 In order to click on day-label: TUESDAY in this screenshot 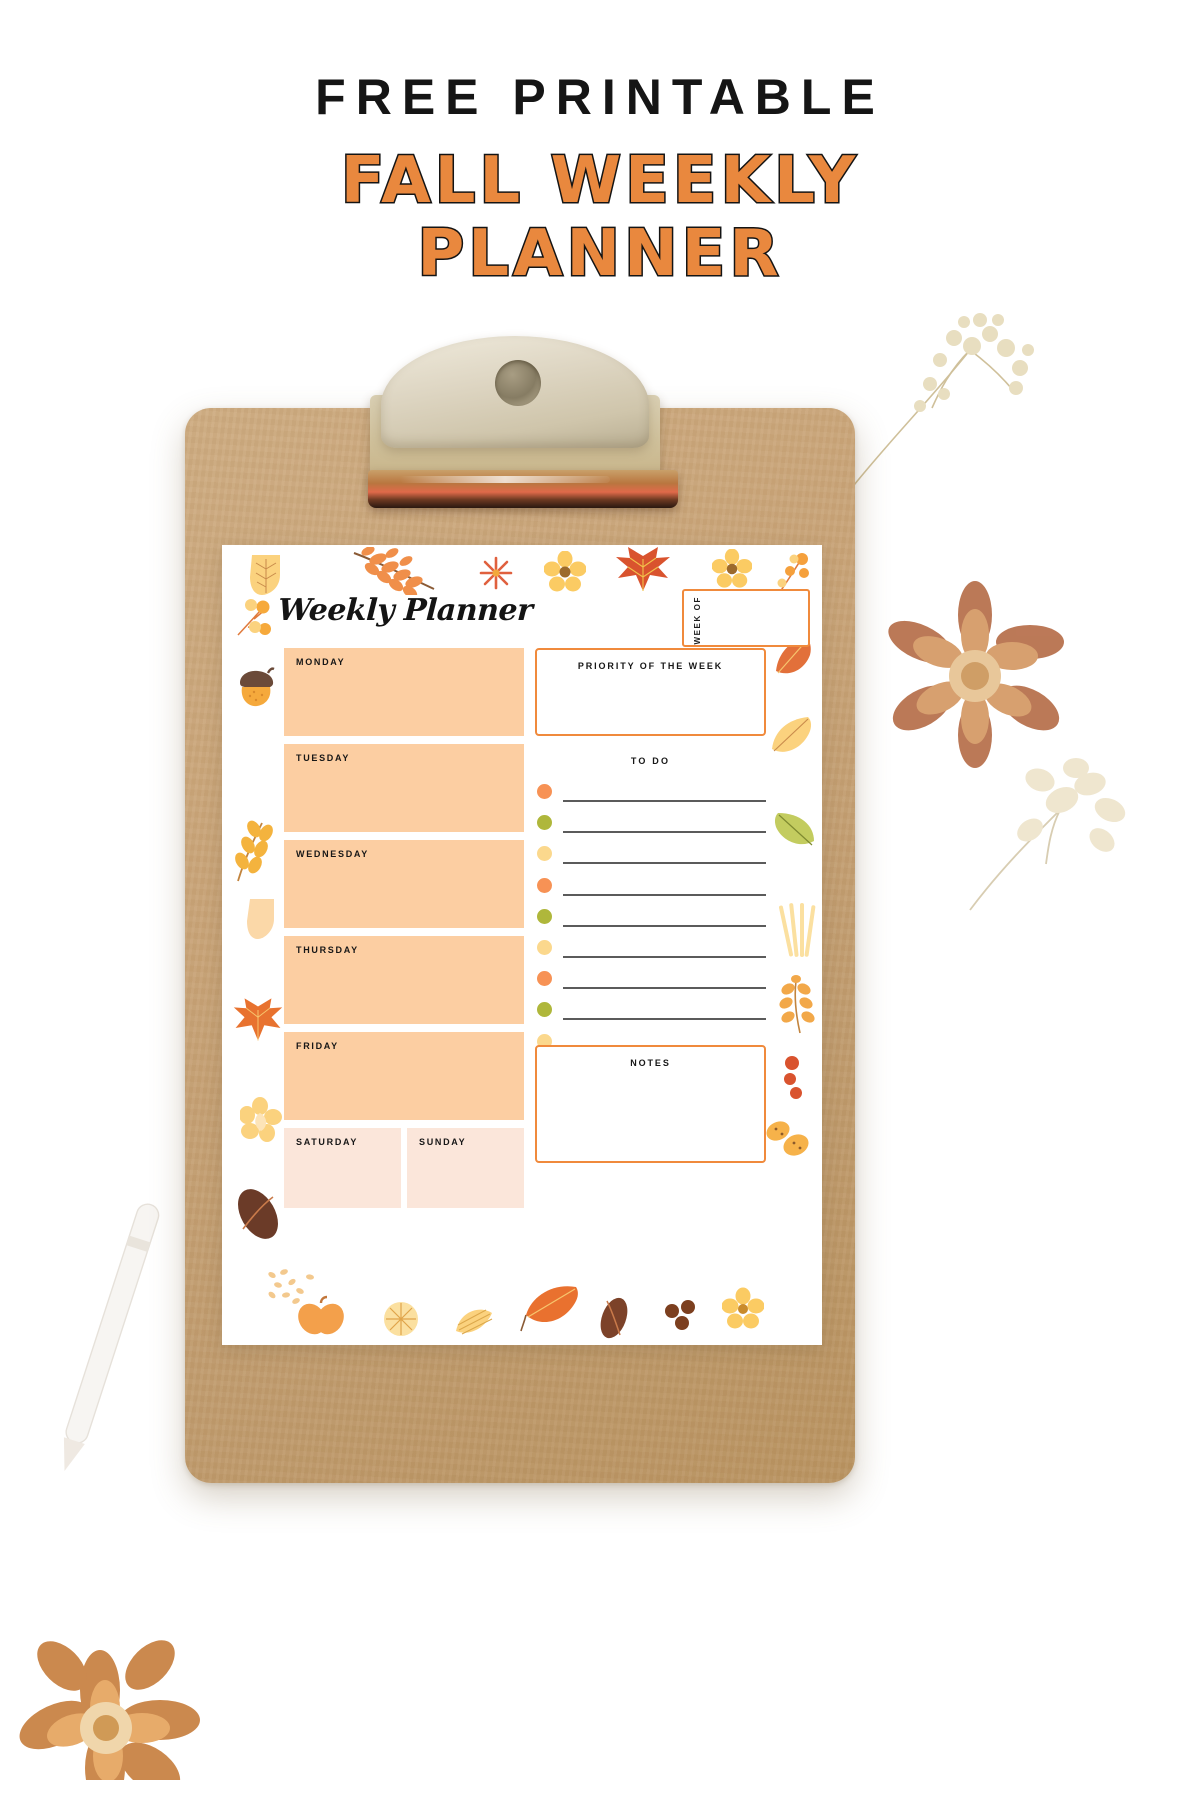, I will do `click(323, 758)`.